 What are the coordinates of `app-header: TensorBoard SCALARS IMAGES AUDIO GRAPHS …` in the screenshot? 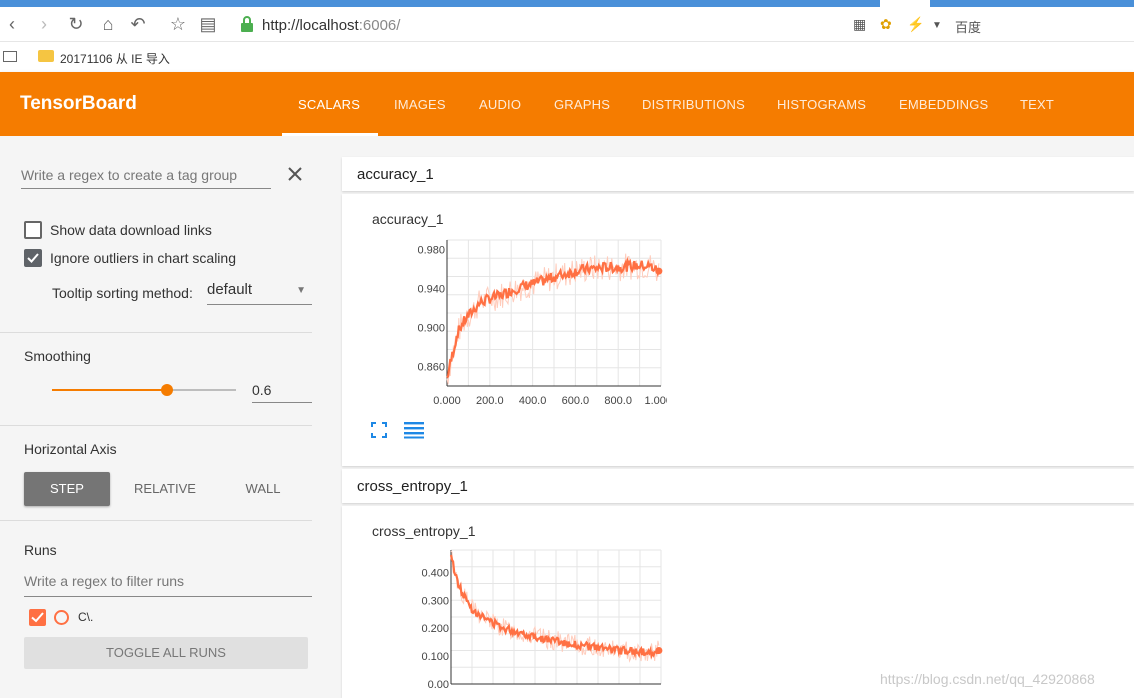 It's located at (567, 104).